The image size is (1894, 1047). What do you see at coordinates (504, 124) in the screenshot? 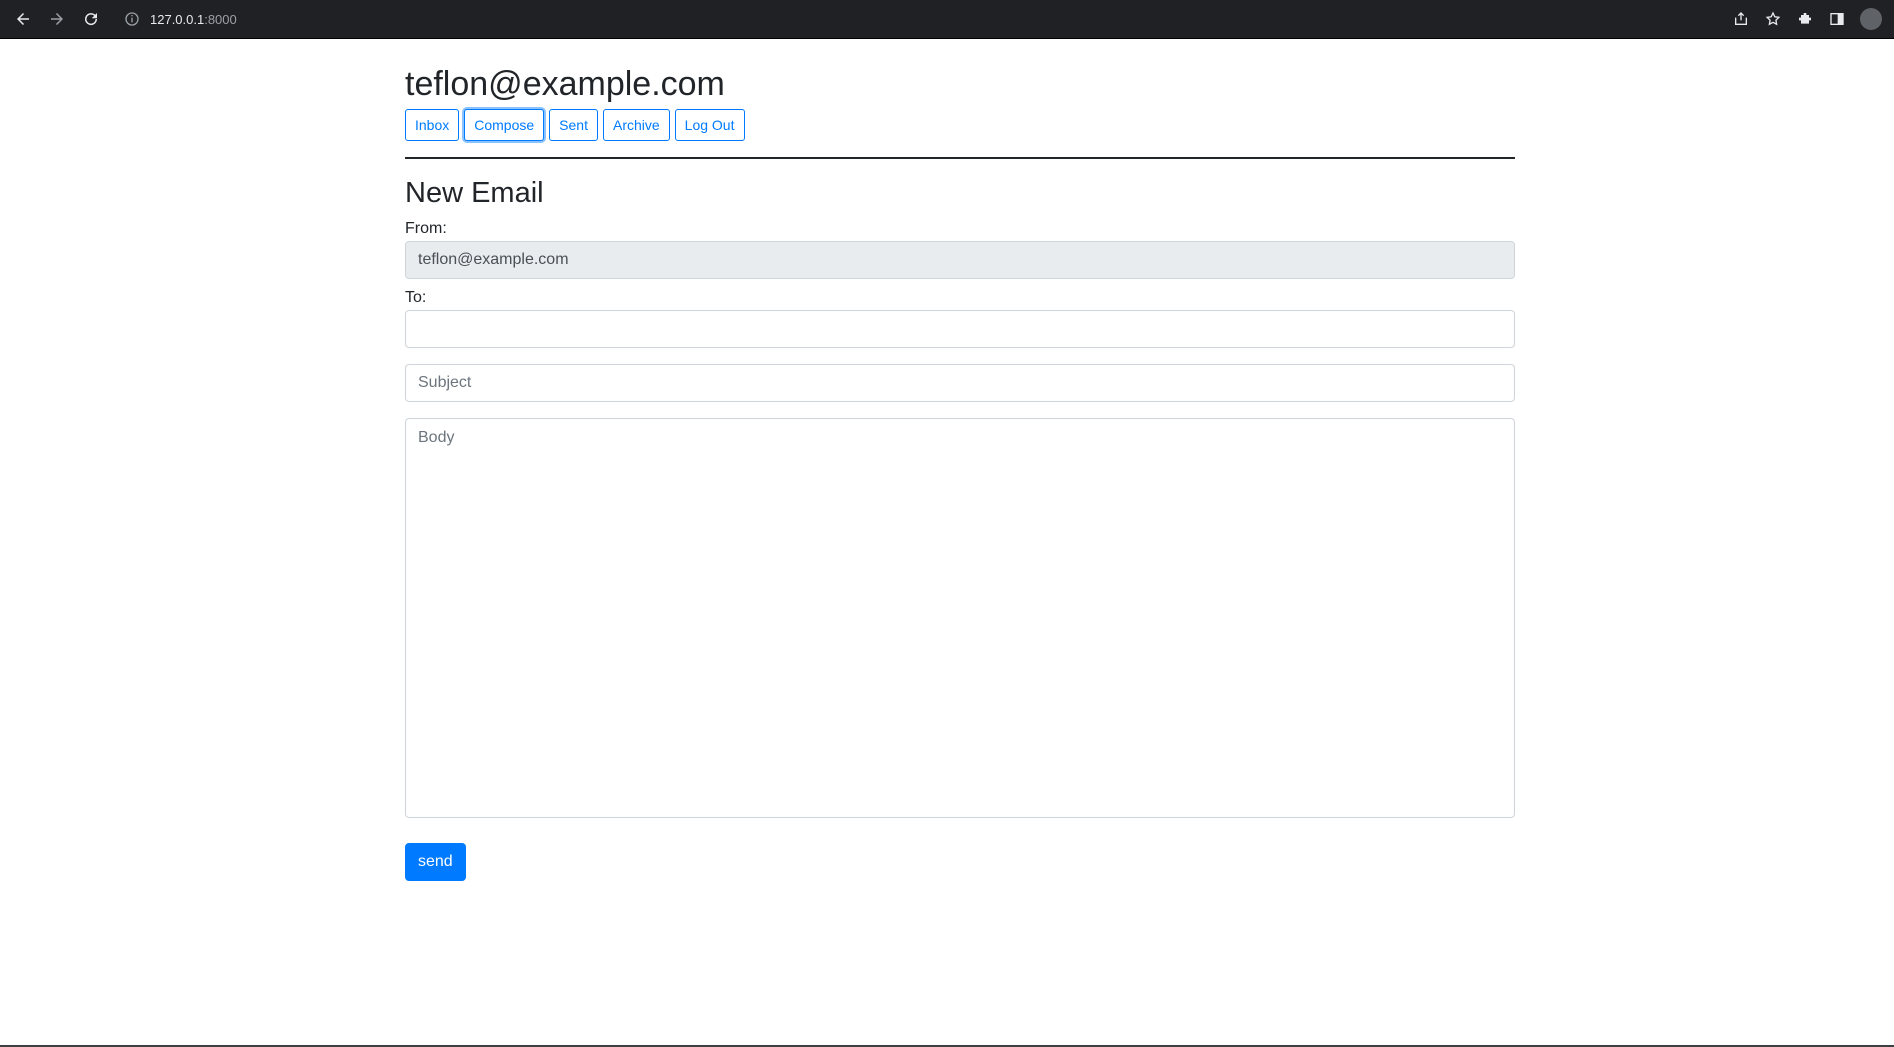
I see `compose-button: Compose` at bounding box center [504, 124].